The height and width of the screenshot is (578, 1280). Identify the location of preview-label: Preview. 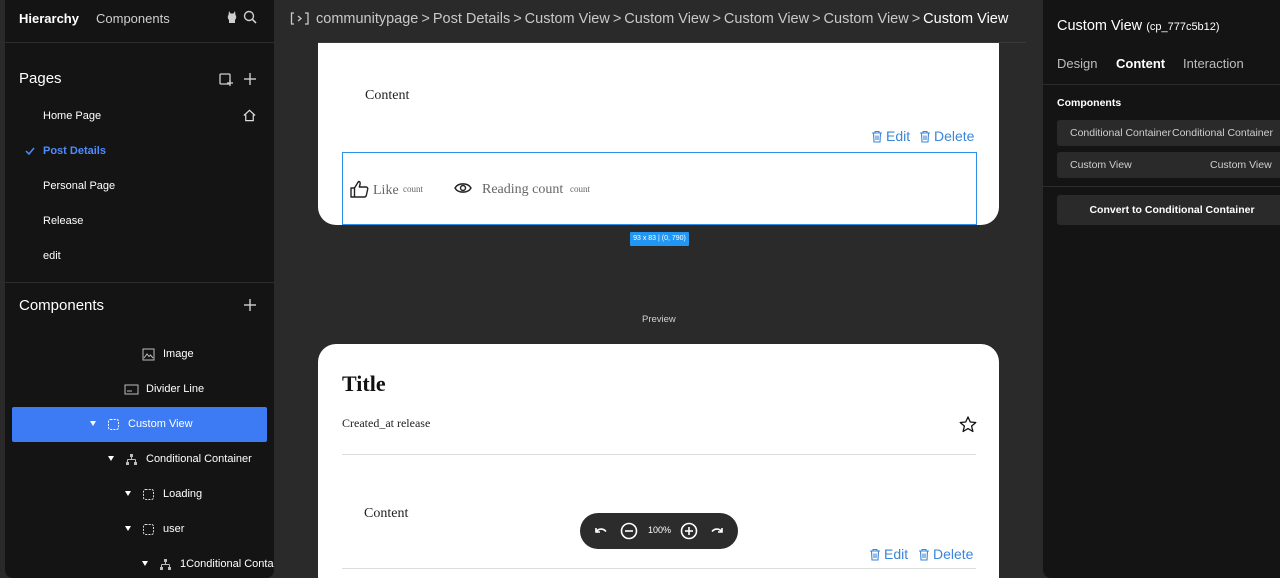
(659, 319).